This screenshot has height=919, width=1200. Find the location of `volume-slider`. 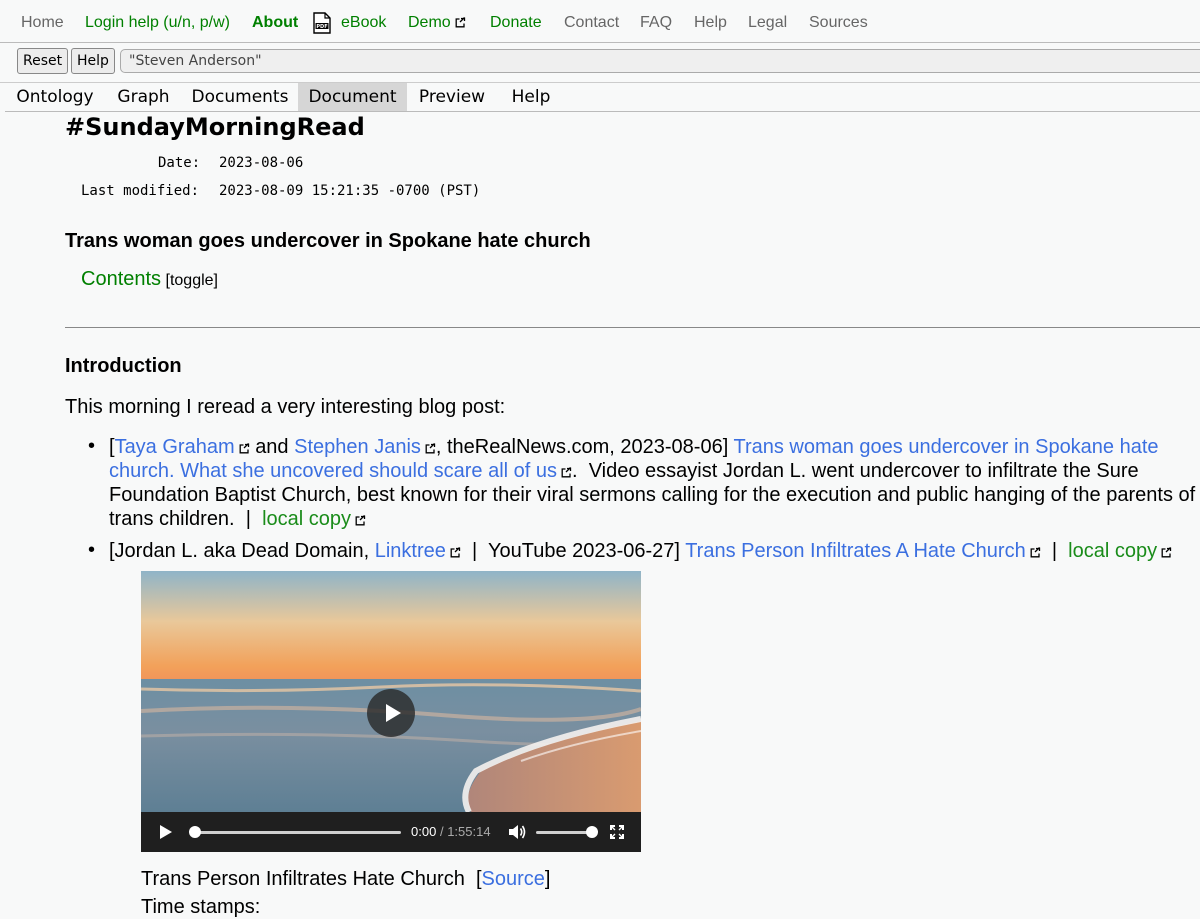

volume-slider is located at coordinates (567, 832).